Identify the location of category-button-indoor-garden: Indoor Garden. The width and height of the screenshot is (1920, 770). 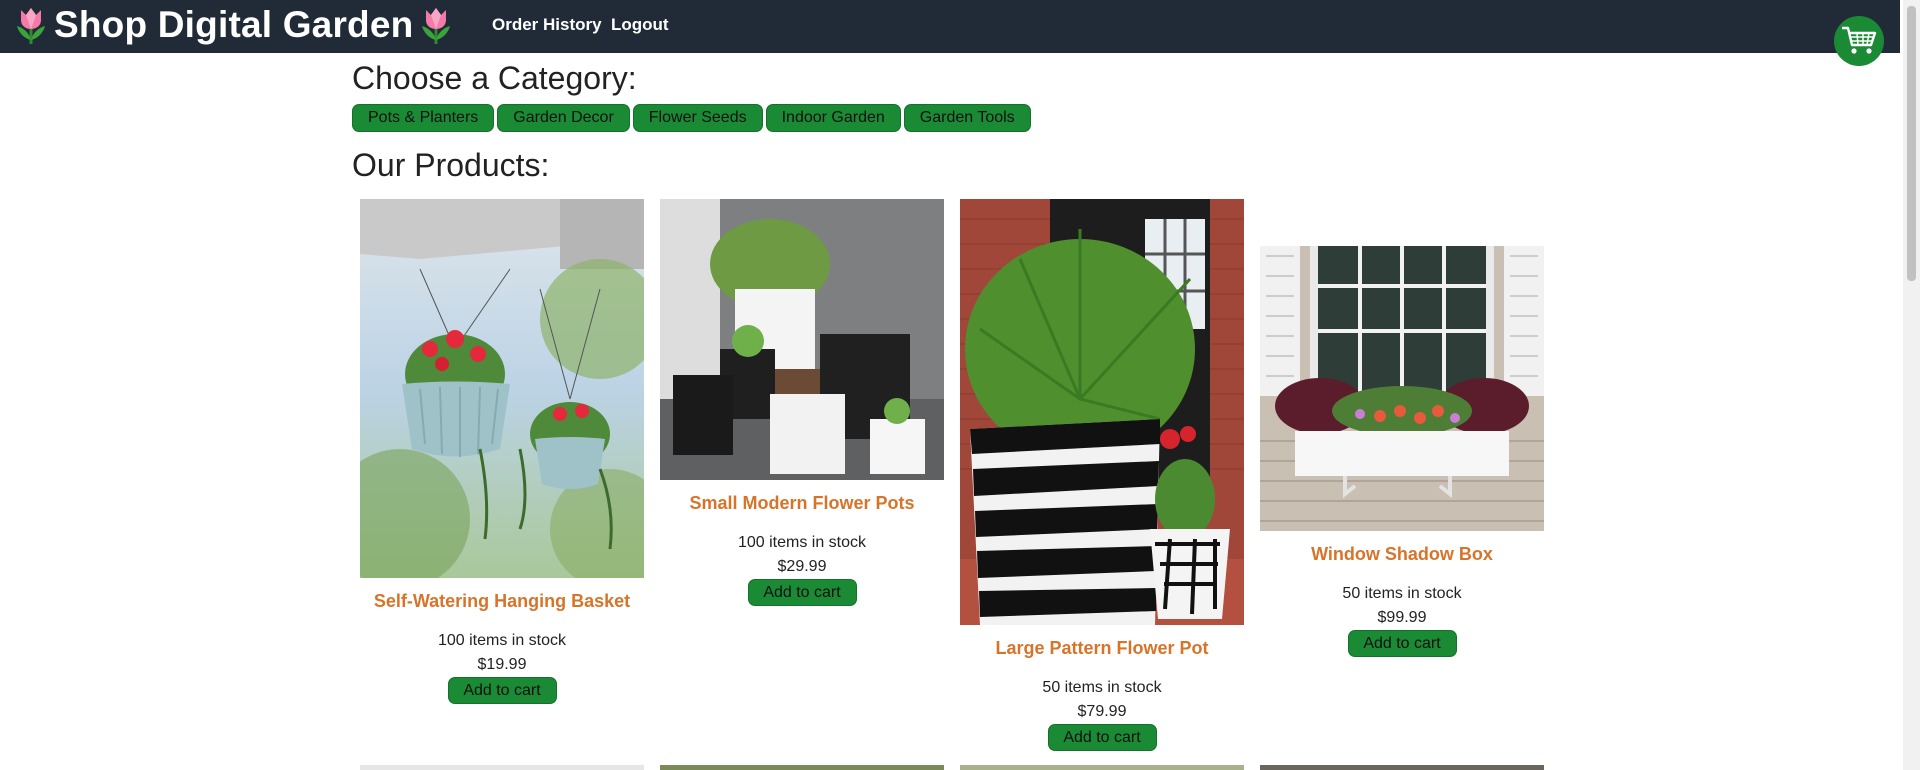
(833, 118).